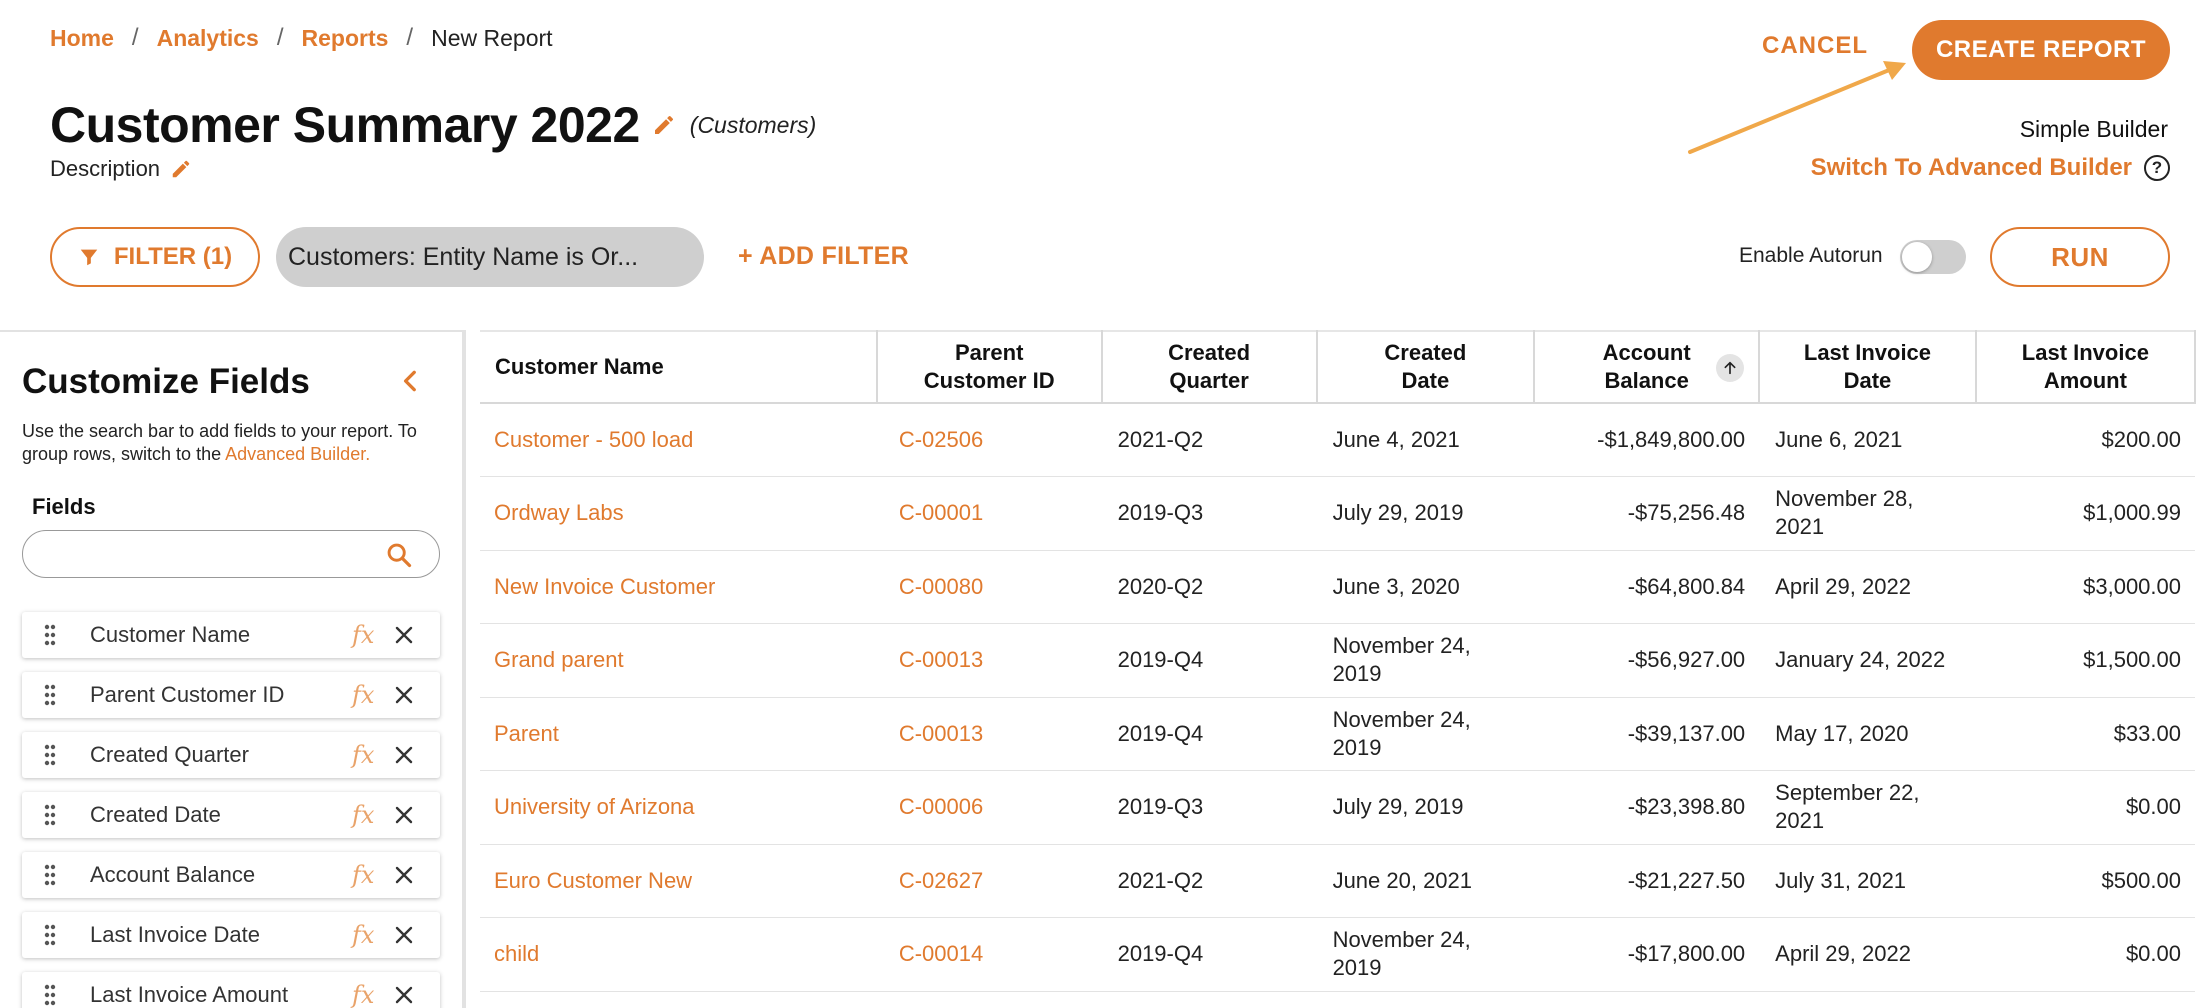 The height and width of the screenshot is (1008, 2196). Describe the element at coordinates (231, 875) in the screenshot. I see `field-item: Account Balance fx` at that location.